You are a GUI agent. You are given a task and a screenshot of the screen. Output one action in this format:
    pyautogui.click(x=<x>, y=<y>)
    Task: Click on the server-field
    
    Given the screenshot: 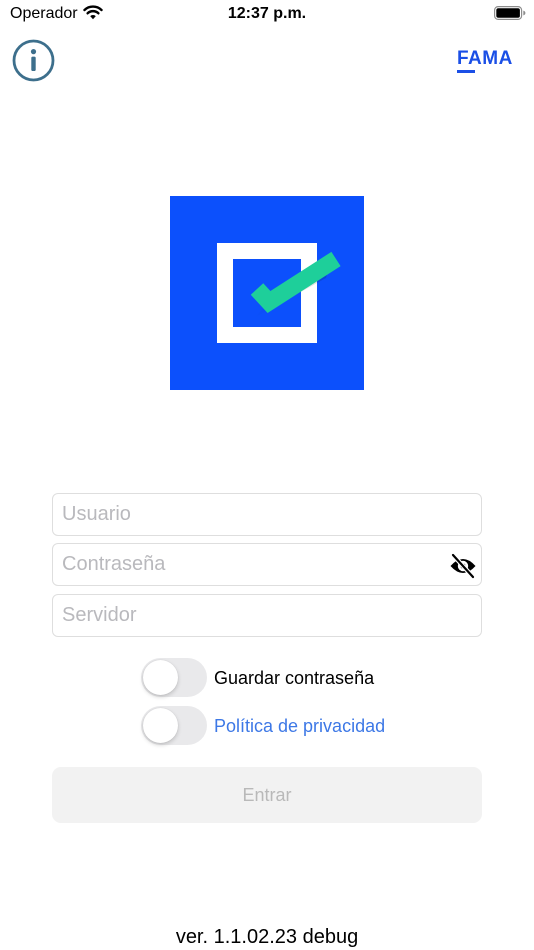 What is the action you would take?
    pyautogui.click(x=267, y=615)
    